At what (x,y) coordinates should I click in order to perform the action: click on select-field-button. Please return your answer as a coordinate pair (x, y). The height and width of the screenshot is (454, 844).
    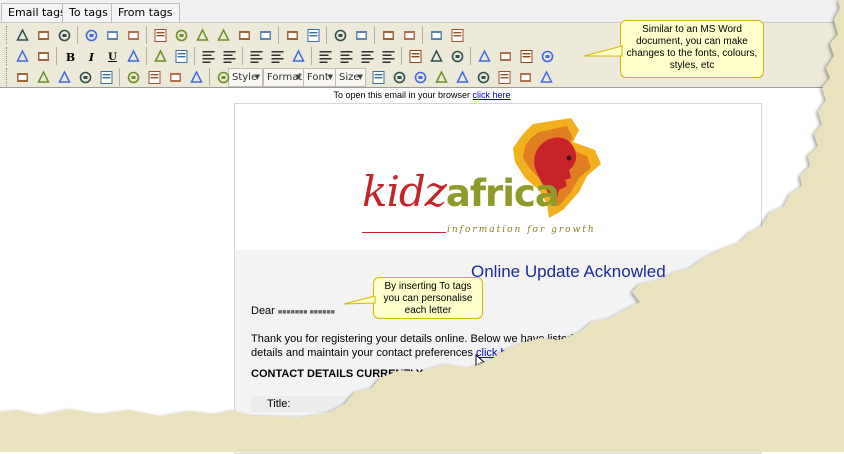
    Looking at the image, I should click on (133, 77).